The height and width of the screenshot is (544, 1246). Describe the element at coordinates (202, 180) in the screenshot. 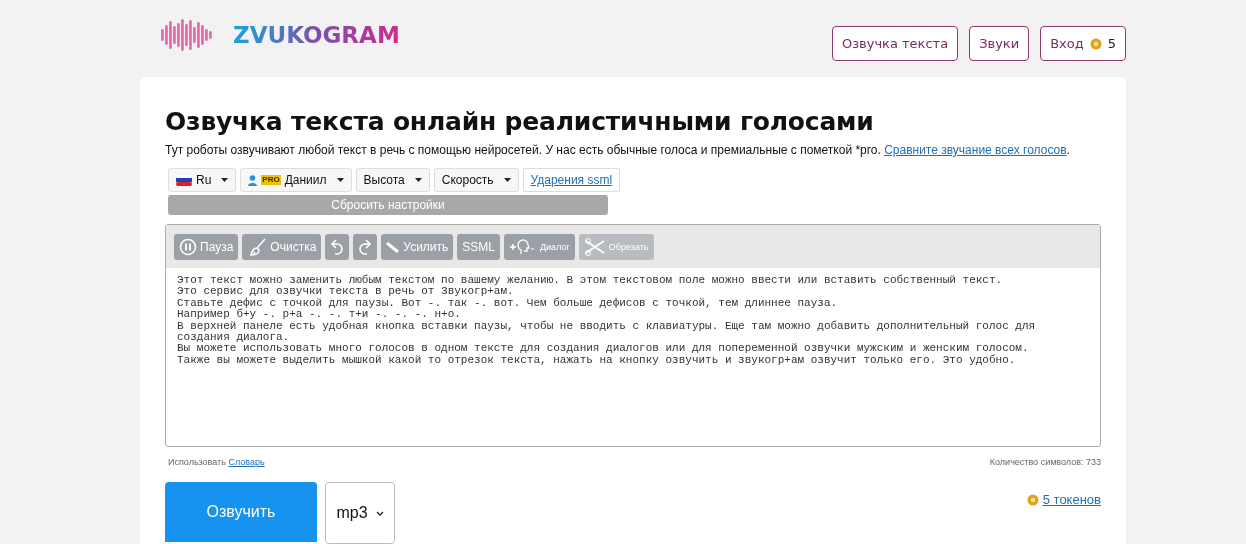

I see `language-dropdown: Ru` at that location.